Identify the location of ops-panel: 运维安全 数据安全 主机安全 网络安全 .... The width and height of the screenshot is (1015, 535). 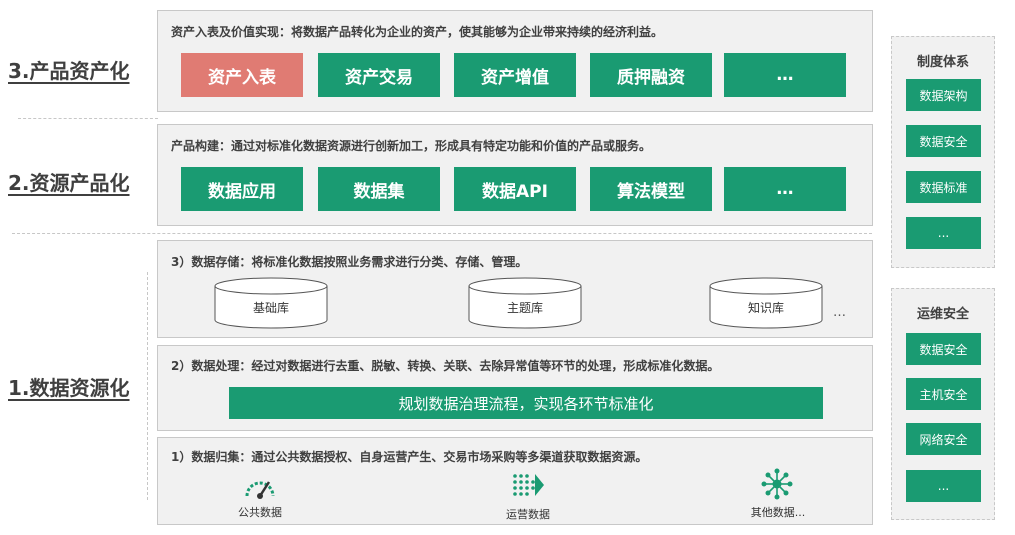
(943, 404).